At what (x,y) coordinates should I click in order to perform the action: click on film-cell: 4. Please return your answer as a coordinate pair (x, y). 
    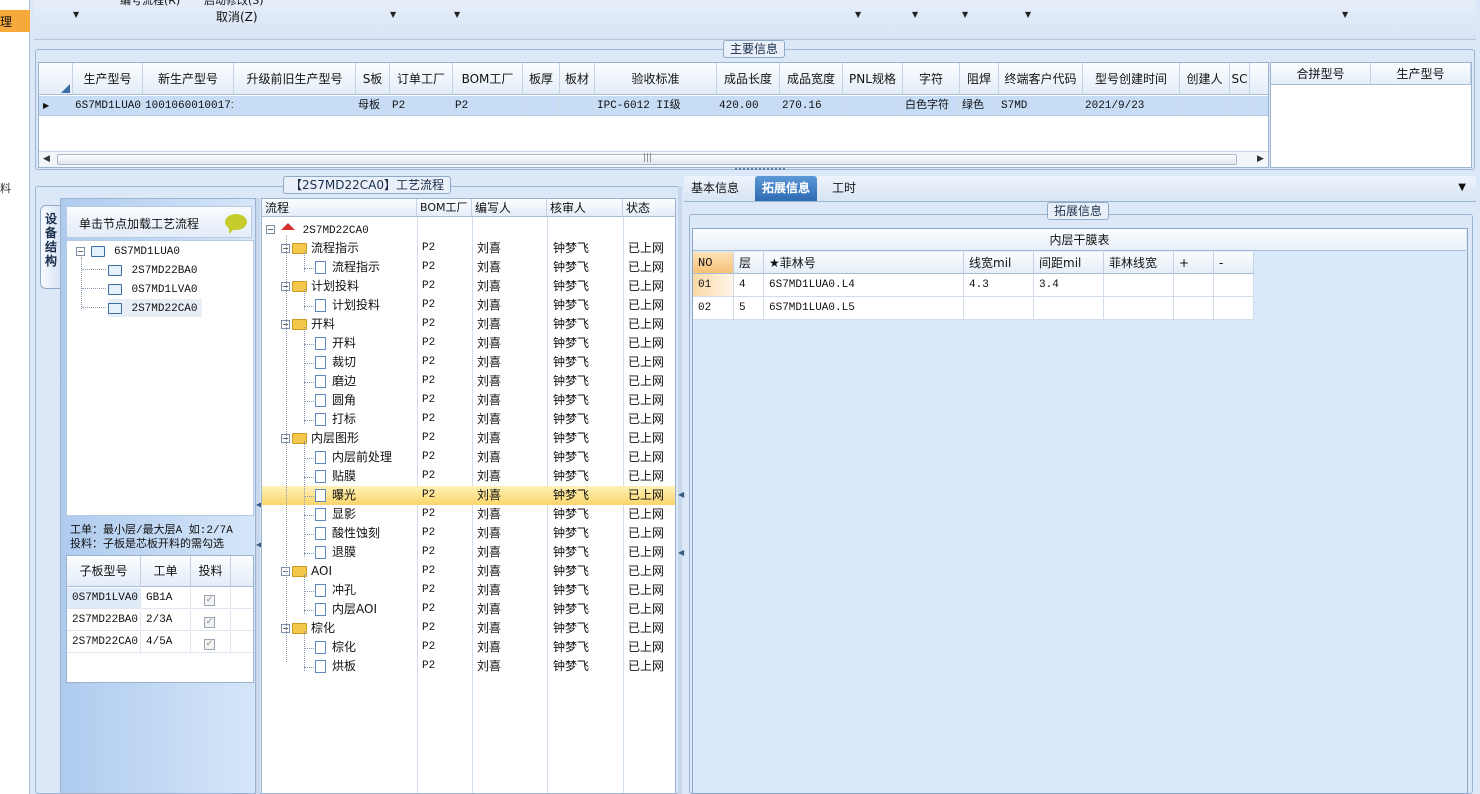
    Looking at the image, I should click on (749, 285).